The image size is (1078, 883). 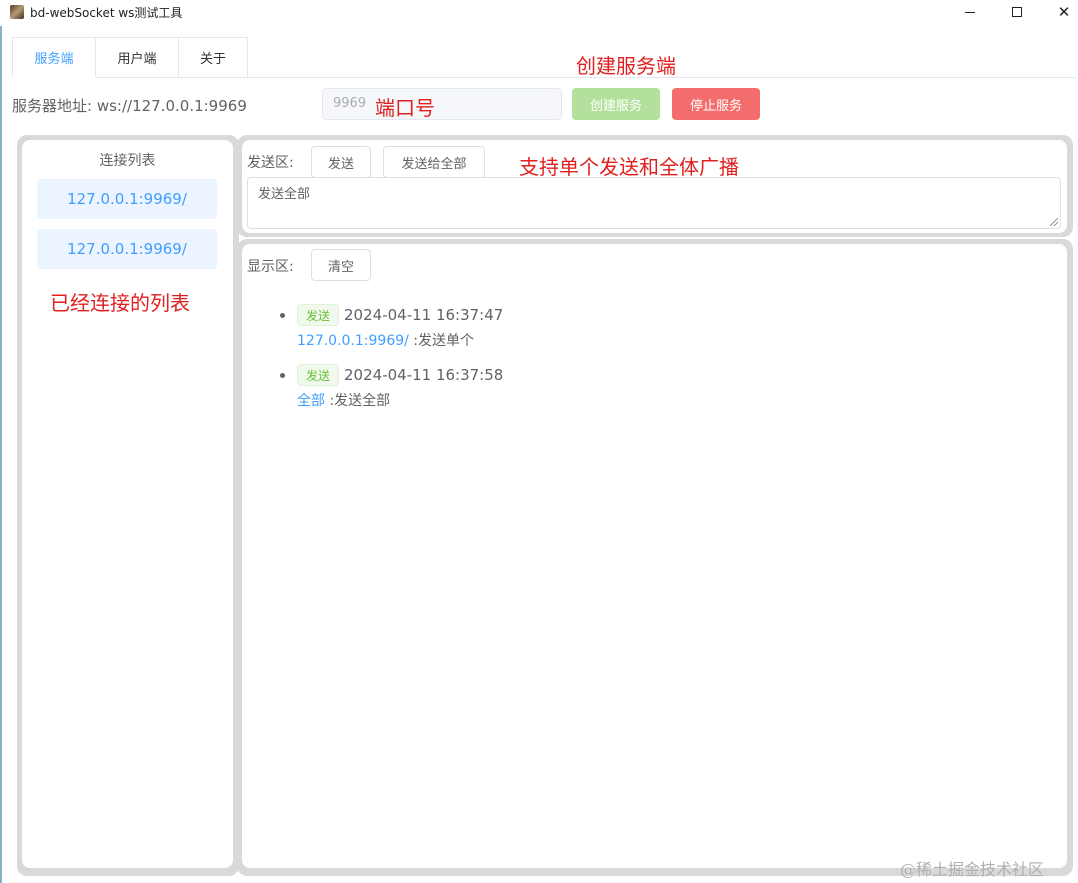 I want to click on message-textarea-value: 发送全部, so click(x=284, y=194).